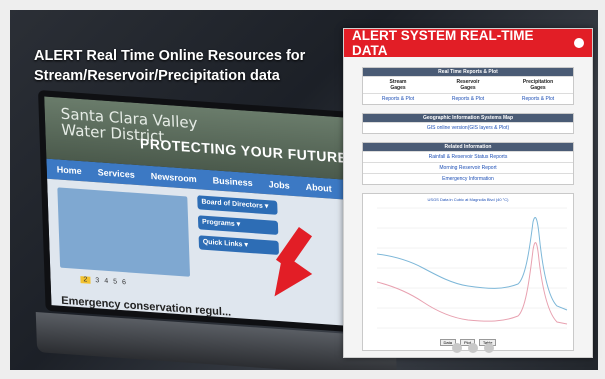  I want to click on nav-business: Business, so click(232, 182).